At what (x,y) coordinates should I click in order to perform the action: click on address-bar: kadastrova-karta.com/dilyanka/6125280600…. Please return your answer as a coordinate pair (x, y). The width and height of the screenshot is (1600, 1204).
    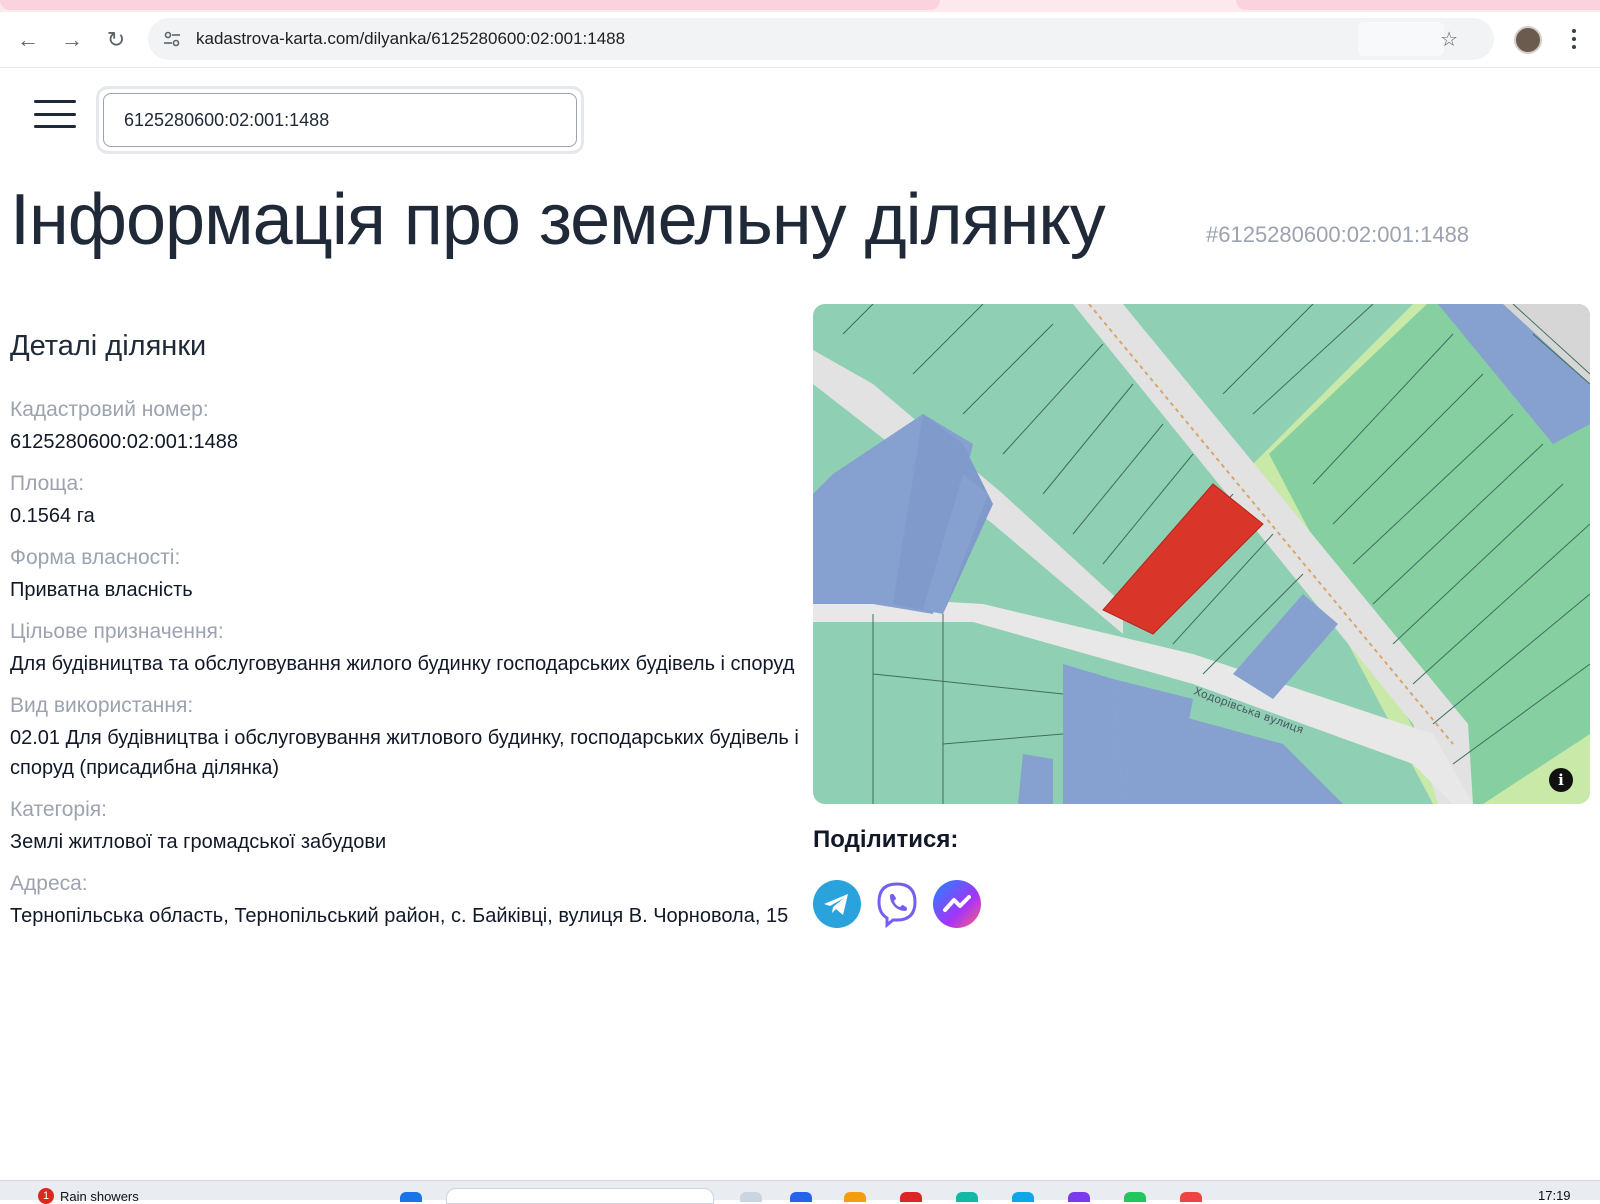
    Looking at the image, I should click on (821, 39).